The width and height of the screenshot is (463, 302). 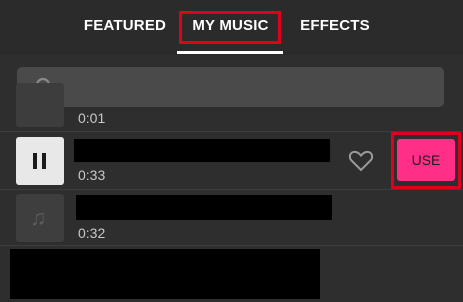 I want to click on pause-icon, so click(x=40, y=161).